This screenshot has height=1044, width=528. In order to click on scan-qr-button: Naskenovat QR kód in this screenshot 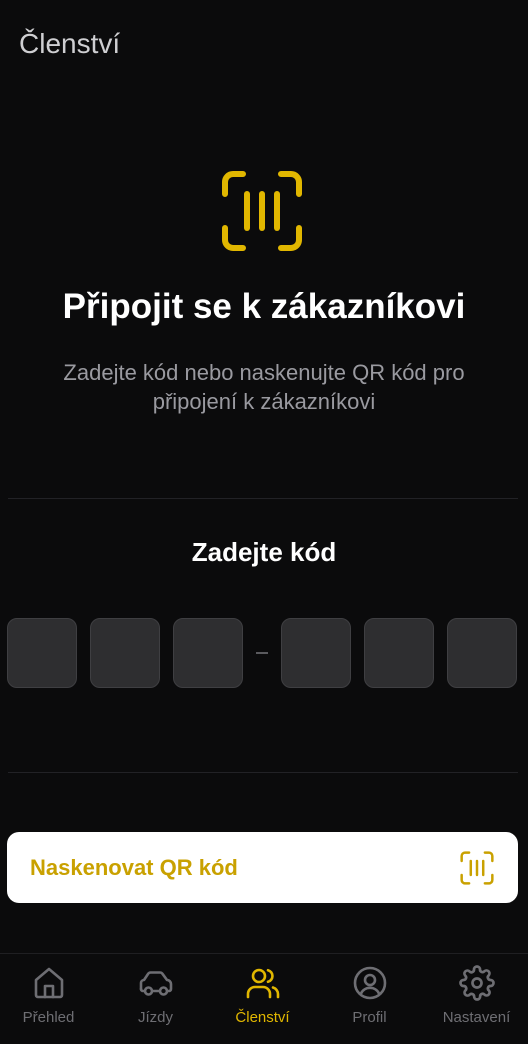, I will do `click(262, 867)`.